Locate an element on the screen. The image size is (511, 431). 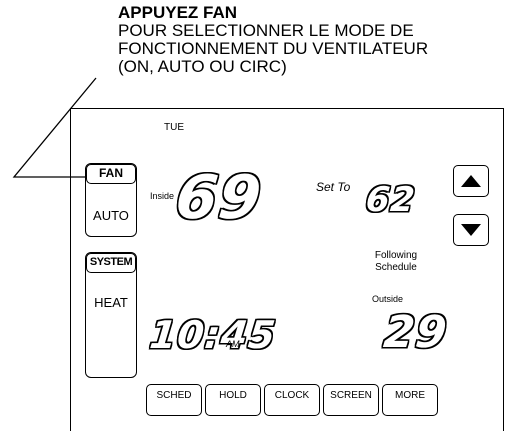
set-to-label: Set To is located at coordinates (333, 187).